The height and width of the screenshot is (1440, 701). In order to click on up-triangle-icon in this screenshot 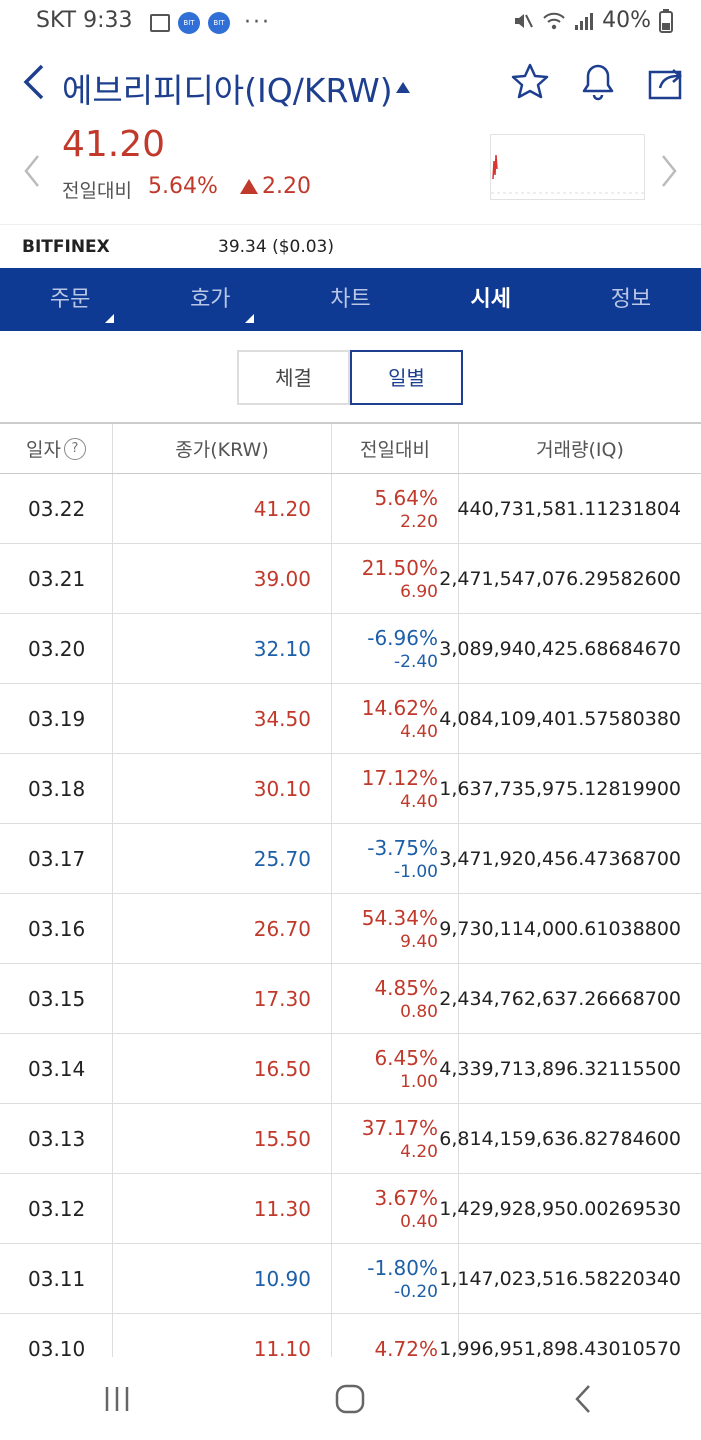, I will do `click(249, 186)`.